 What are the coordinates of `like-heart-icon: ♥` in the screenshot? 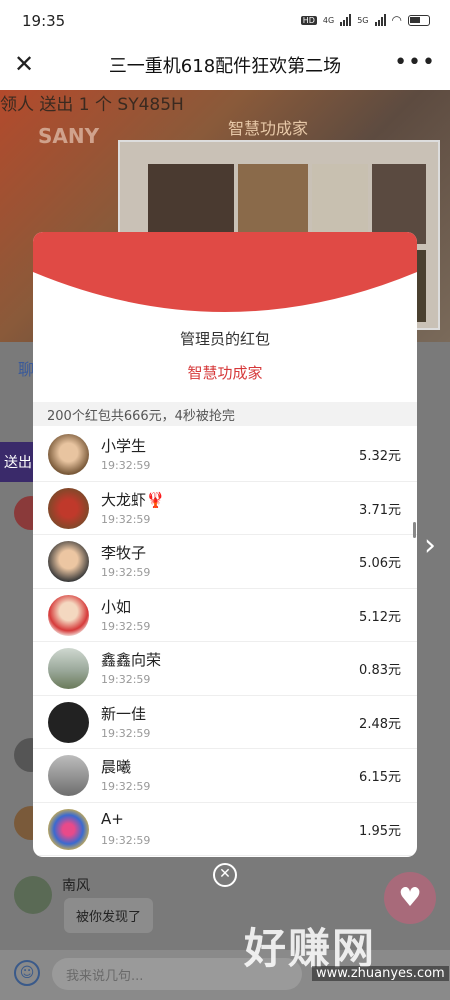 It's located at (410, 898).